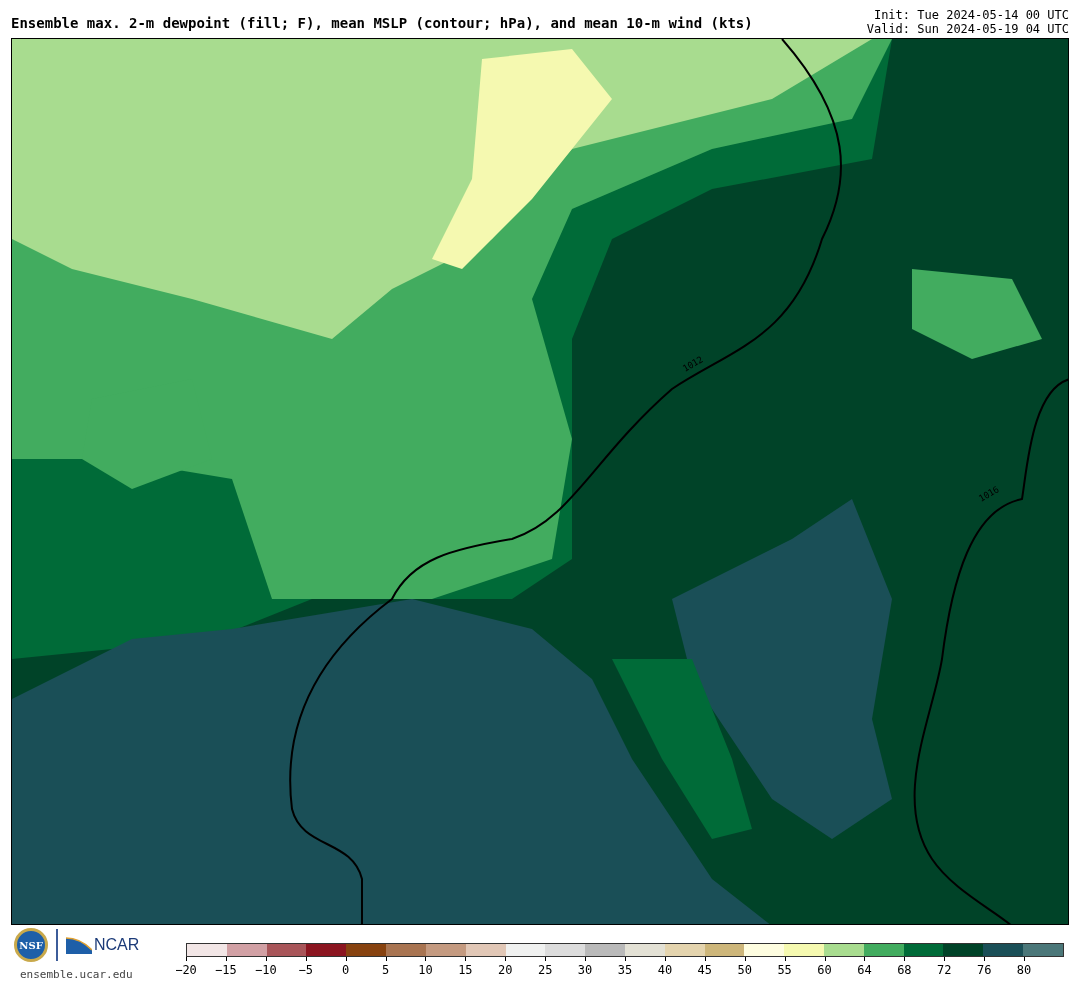 The height and width of the screenshot is (988, 1080). Describe the element at coordinates (76, 975) in the screenshot. I see `site-url: ensemble.ucar.edu` at that location.